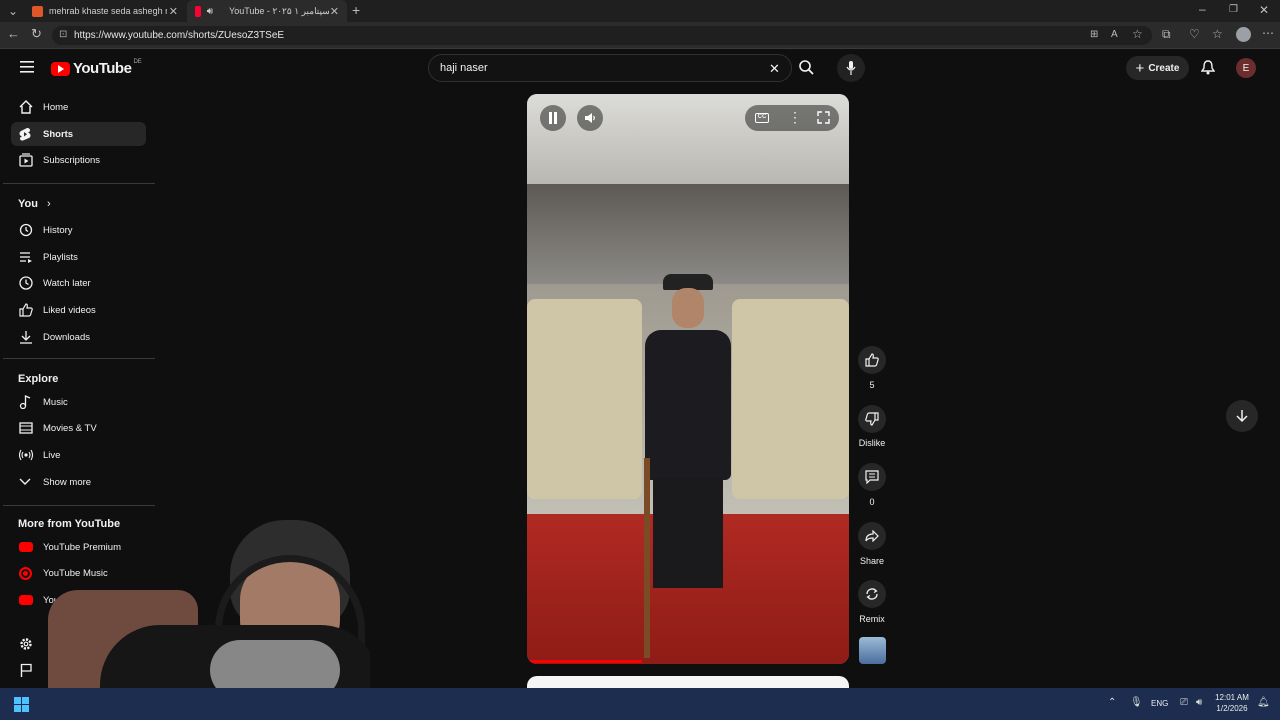 The image size is (1280, 720). What do you see at coordinates (610, 68) in the screenshot?
I see `search-input: haji naser ✕` at bounding box center [610, 68].